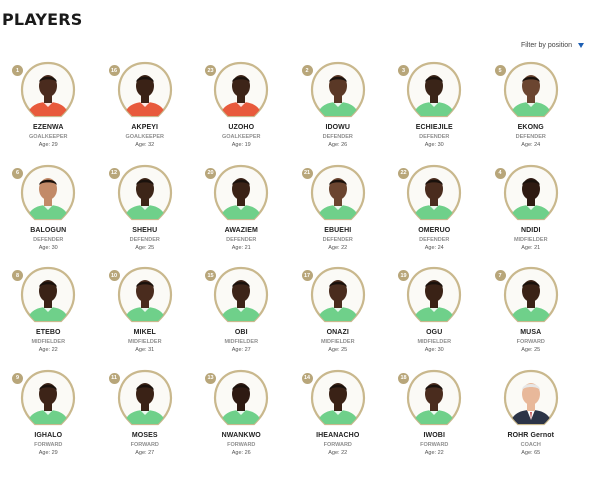 This screenshot has width=592, height=480. What do you see at coordinates (434, 127) in the screenshot?
I see `player-name: ECHIEJILE` at bounding box center [434, 127].